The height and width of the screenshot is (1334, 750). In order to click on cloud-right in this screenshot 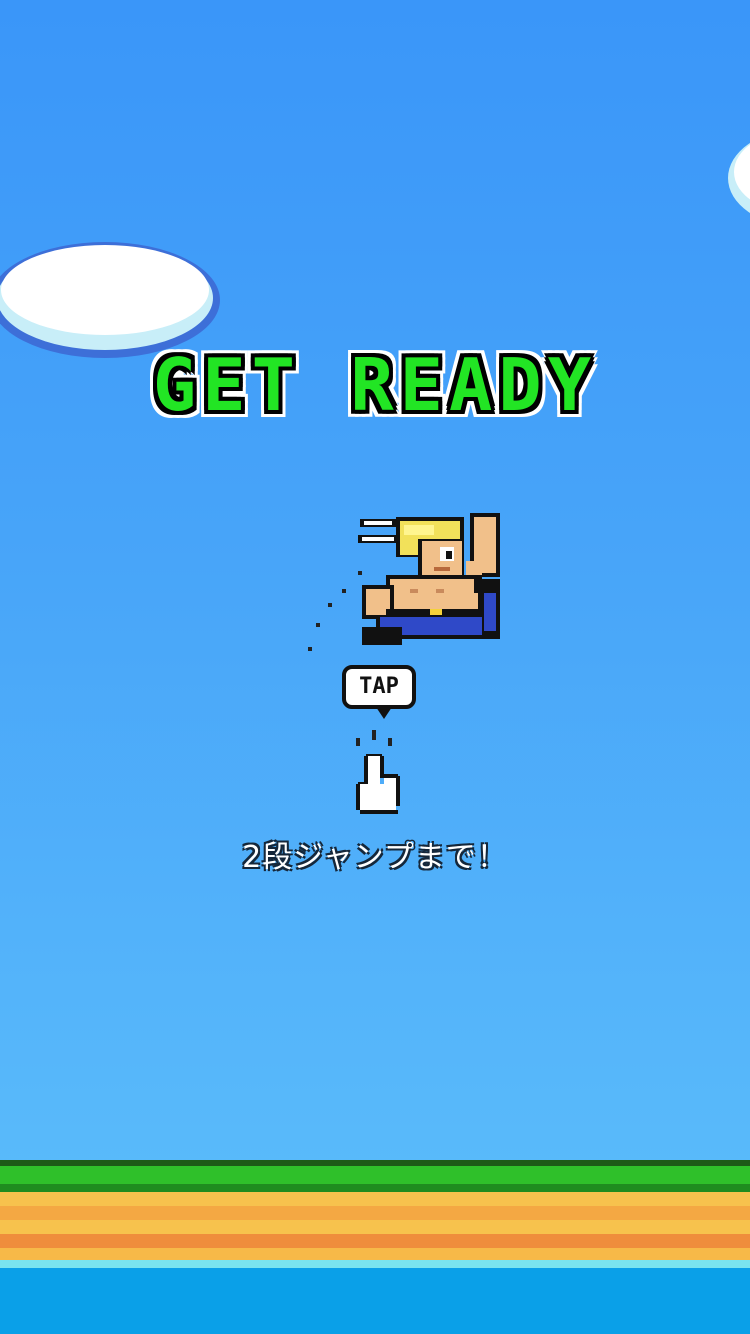, I will do `click(739, 178)`.